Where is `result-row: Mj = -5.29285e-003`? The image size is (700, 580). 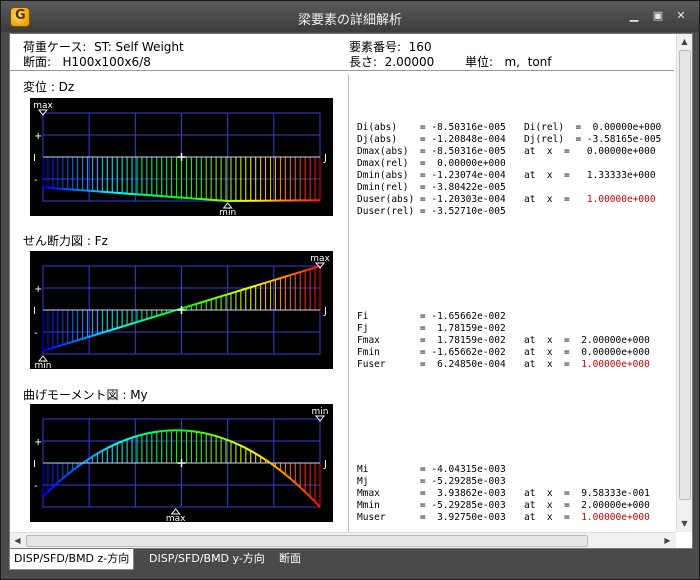 result-row: Mj = -5.29285e-003 is located at coordinates (431, 482).